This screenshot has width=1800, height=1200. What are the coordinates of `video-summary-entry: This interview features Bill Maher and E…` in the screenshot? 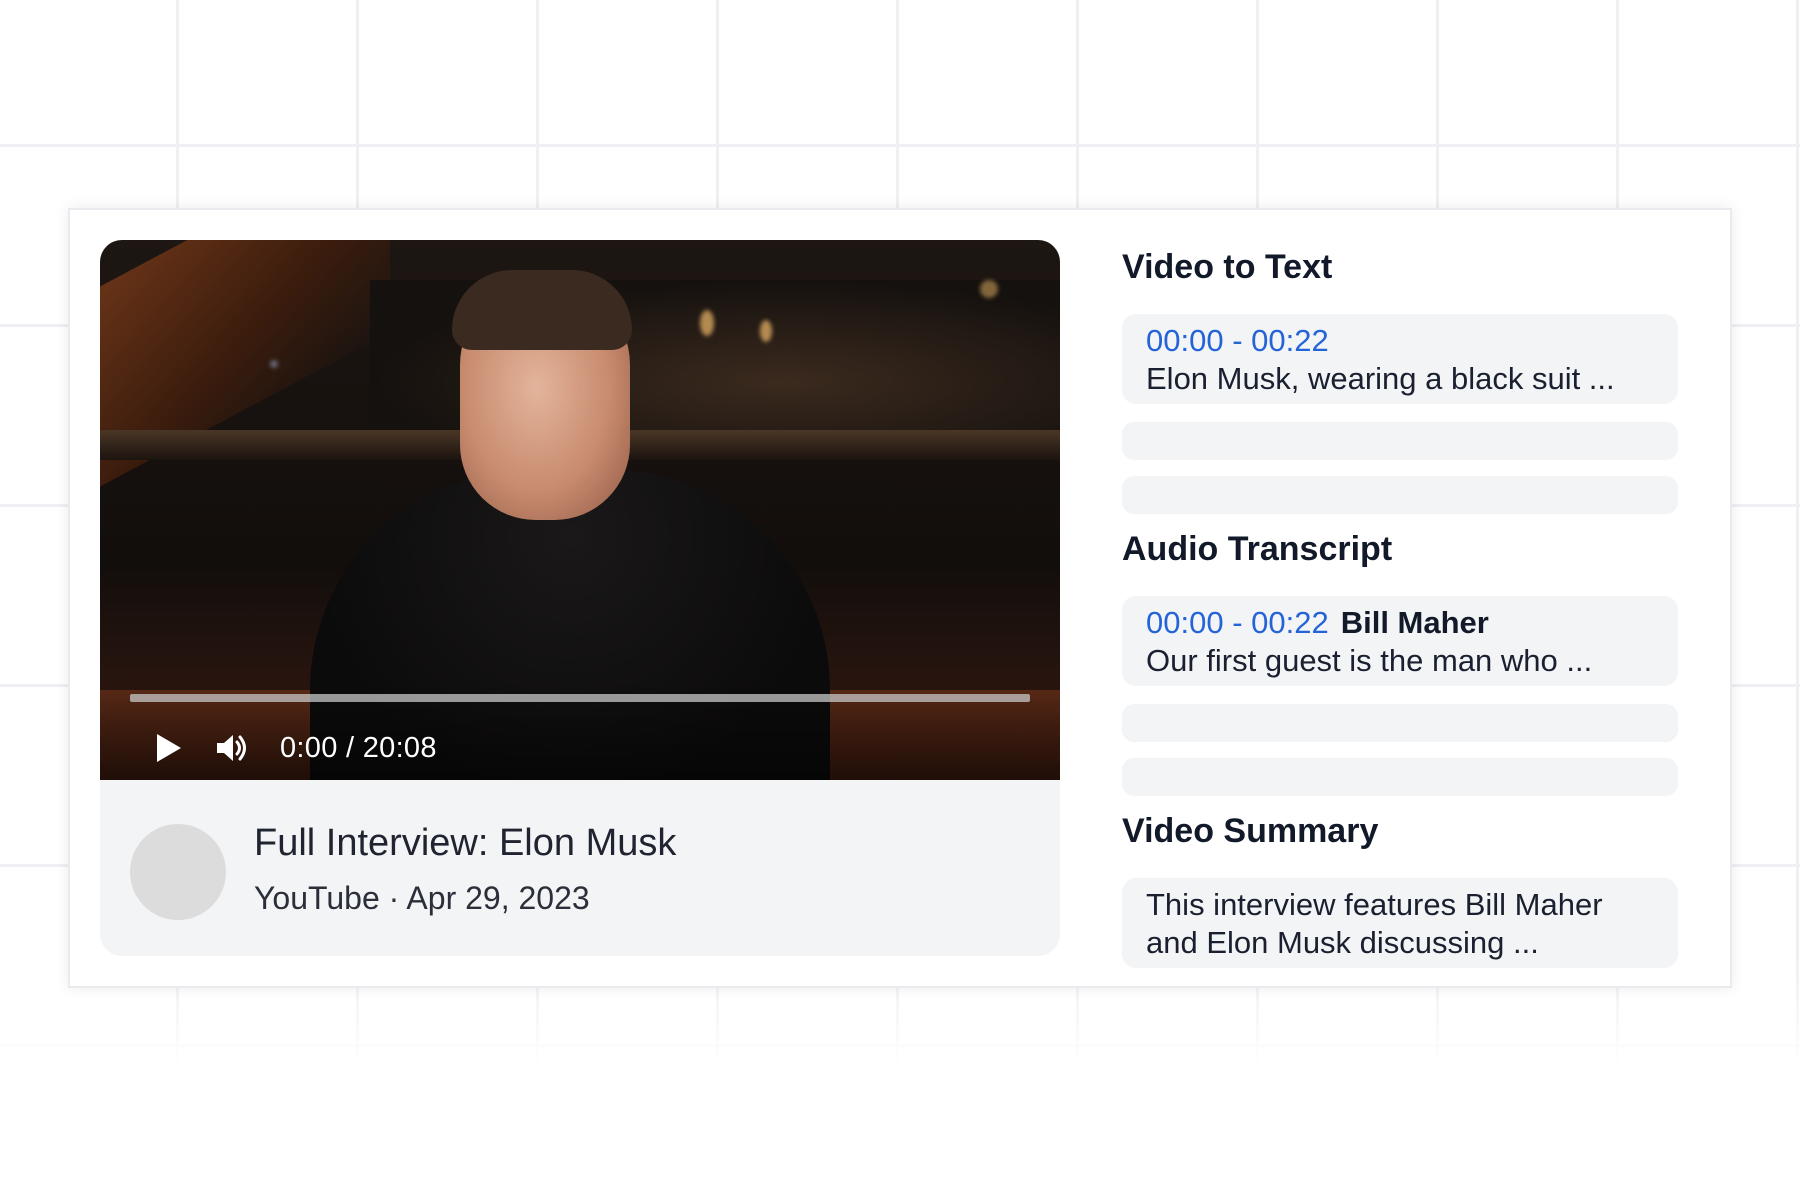 It's located at (1400, 923).